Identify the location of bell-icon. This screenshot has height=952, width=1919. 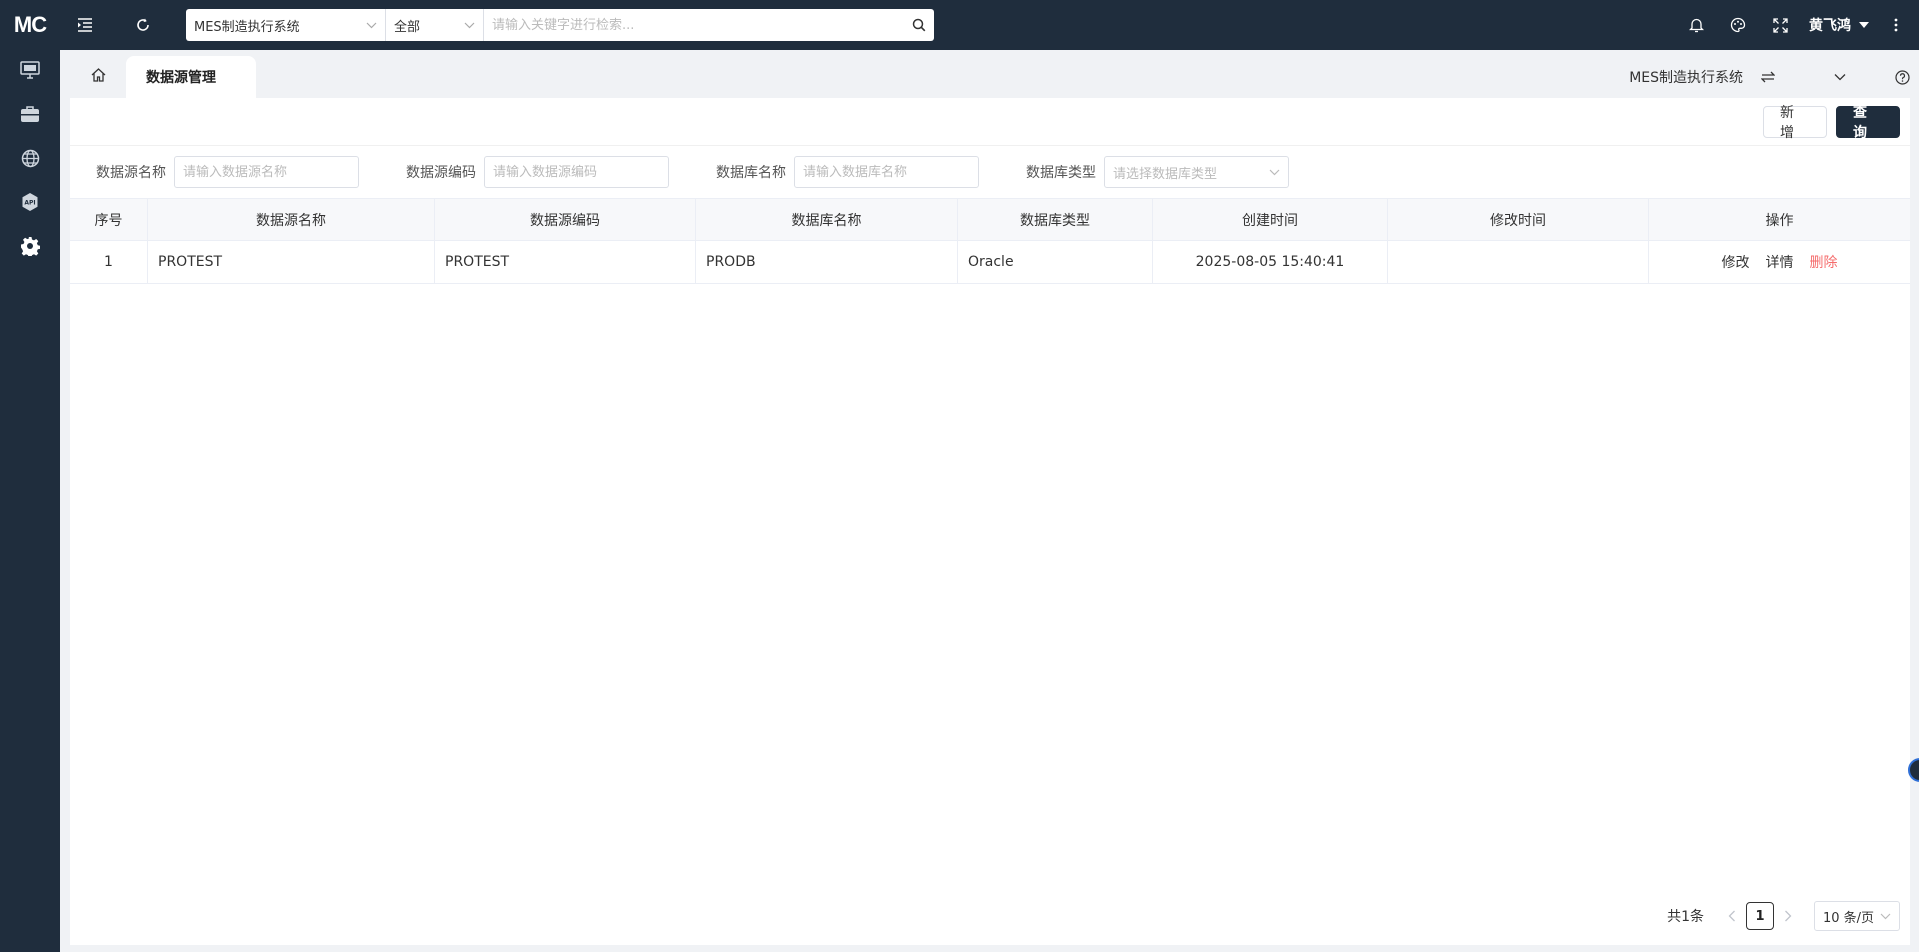
(1696, 25).